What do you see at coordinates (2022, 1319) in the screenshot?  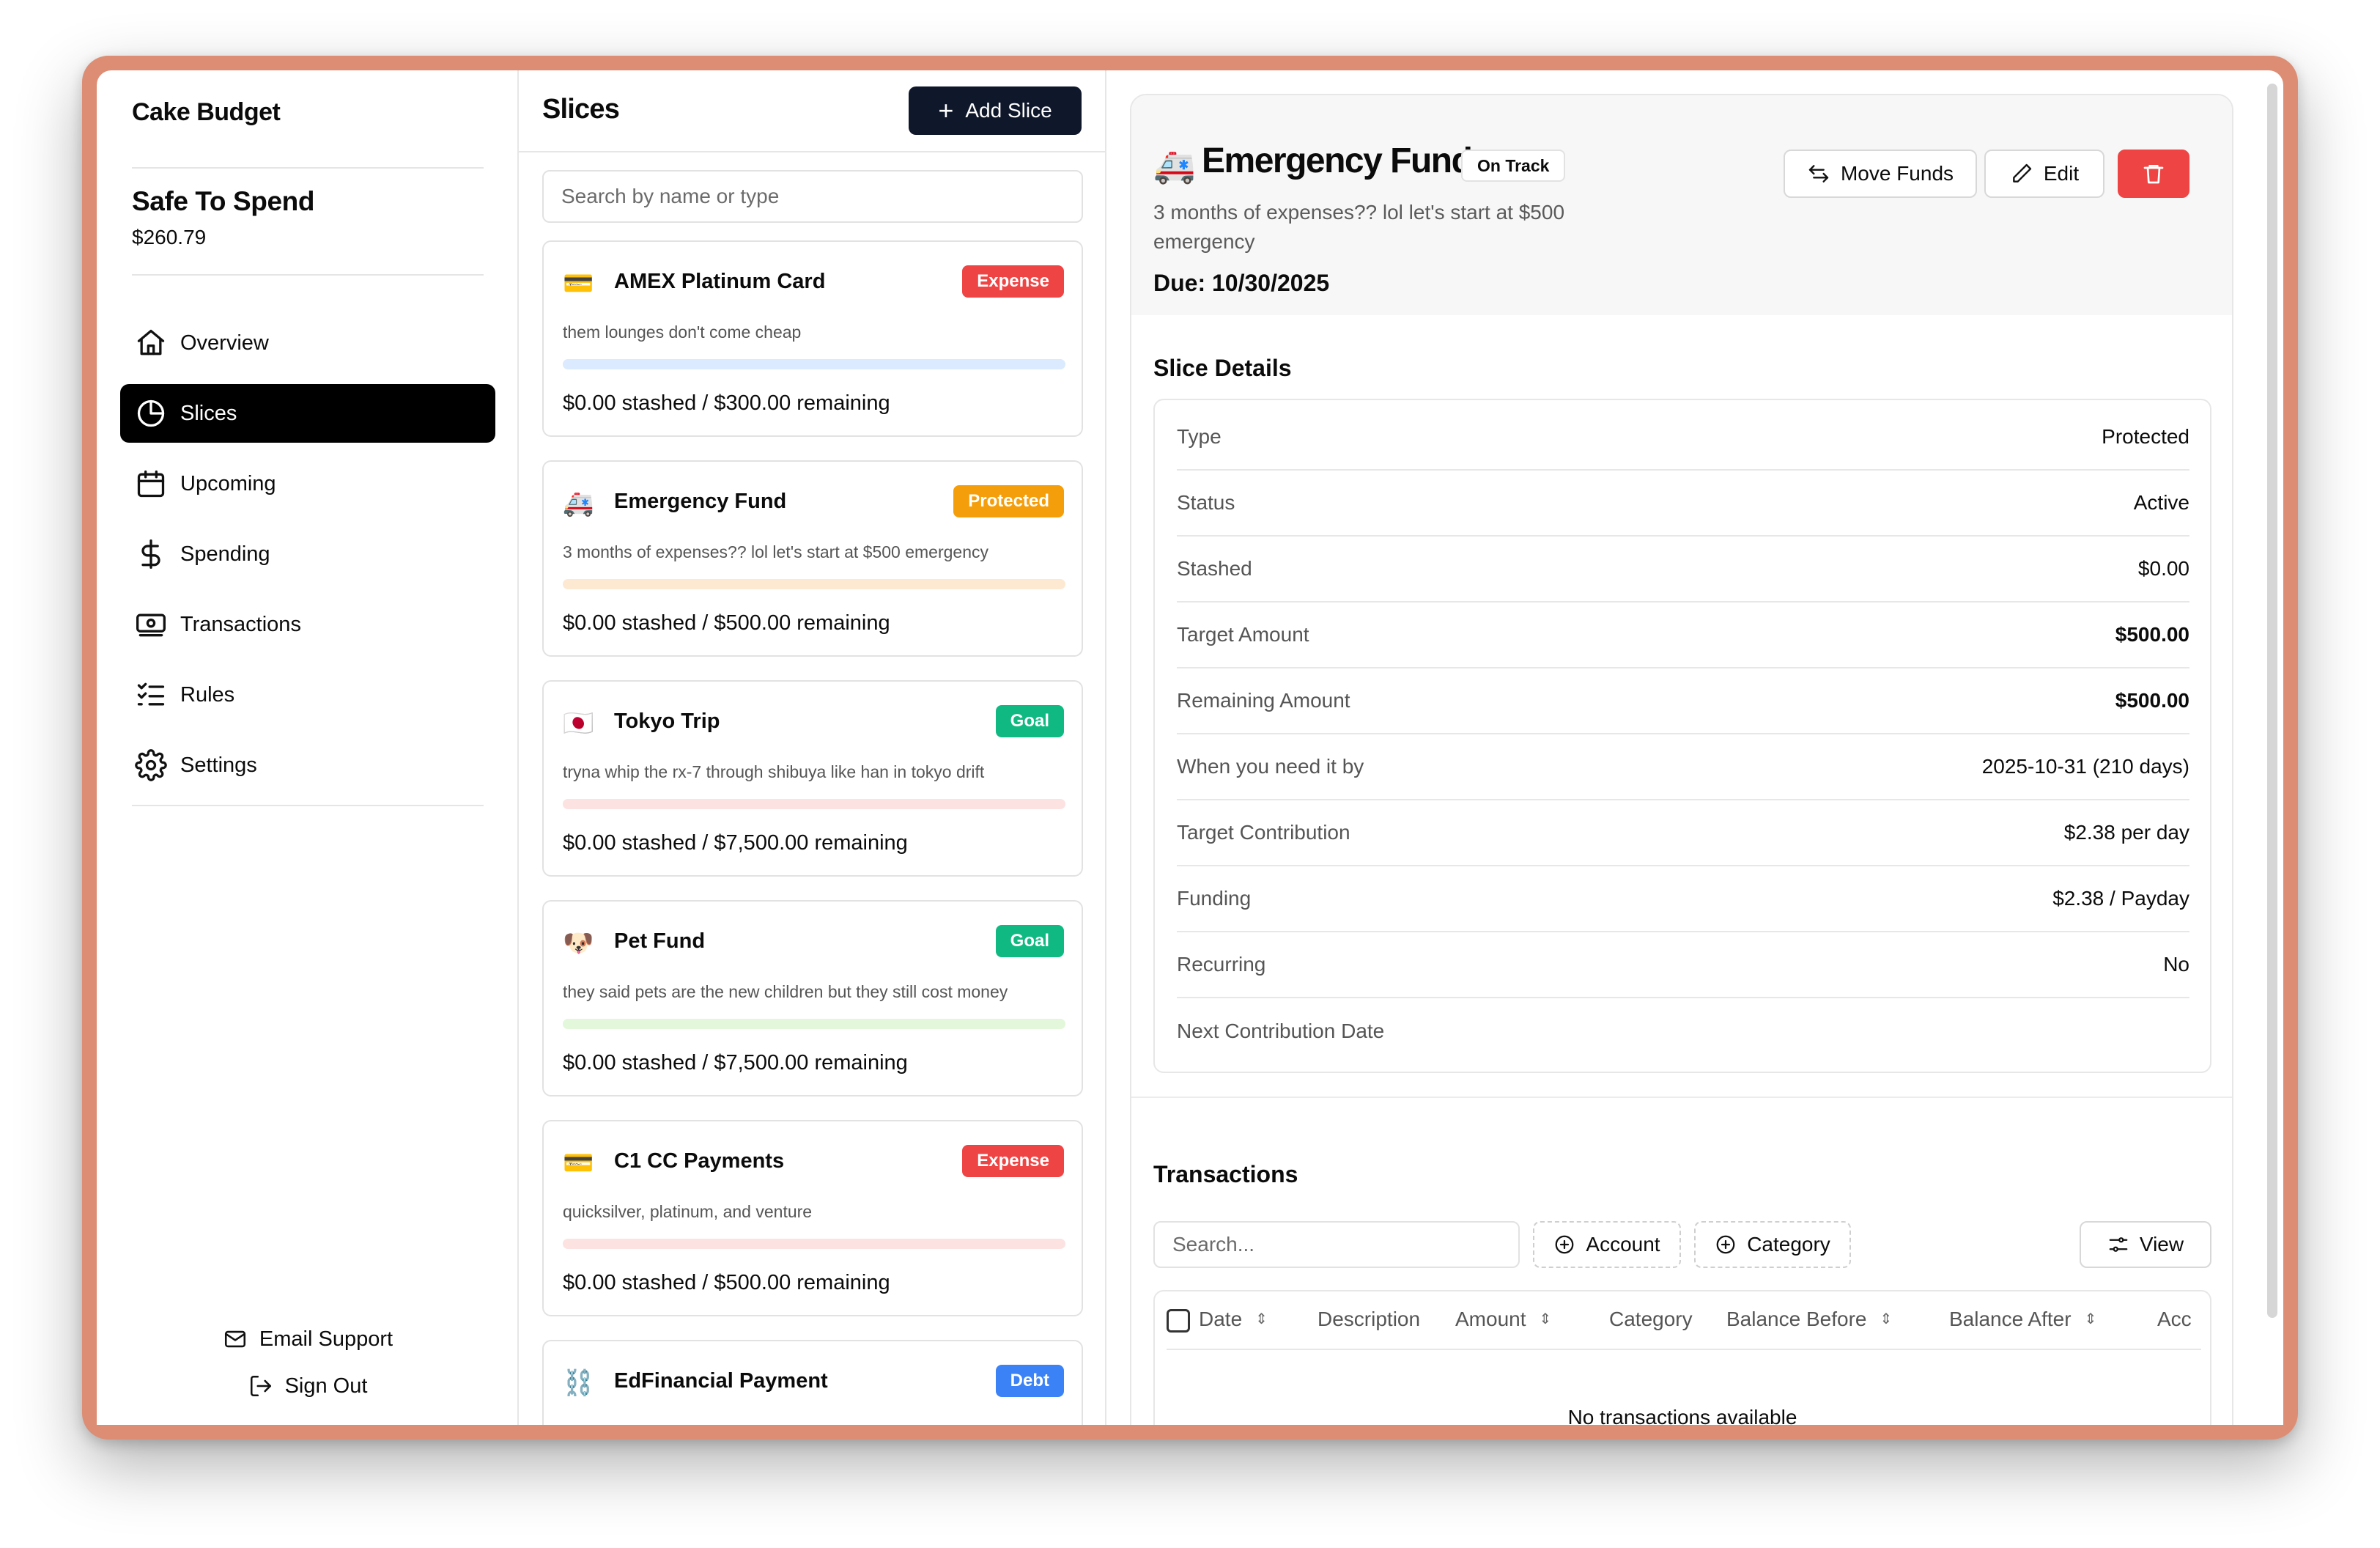 I see `column-header-balance-after: Balance After ⇕` at bounding box center [2022, 1319].